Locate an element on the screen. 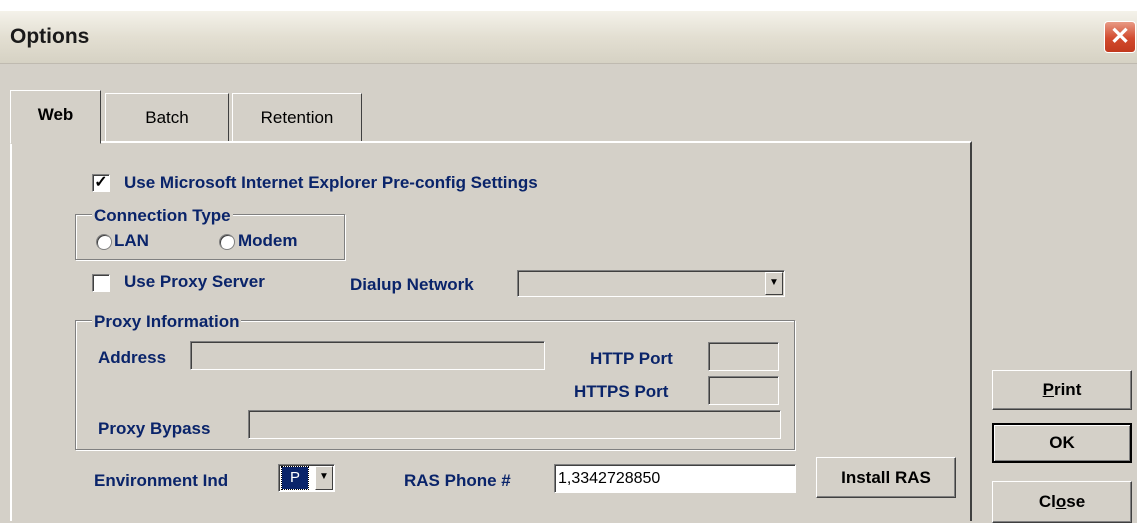 The width and height of the screenshot is (1137, 523). ok-label: OK is located at coordinates (1062, 442).